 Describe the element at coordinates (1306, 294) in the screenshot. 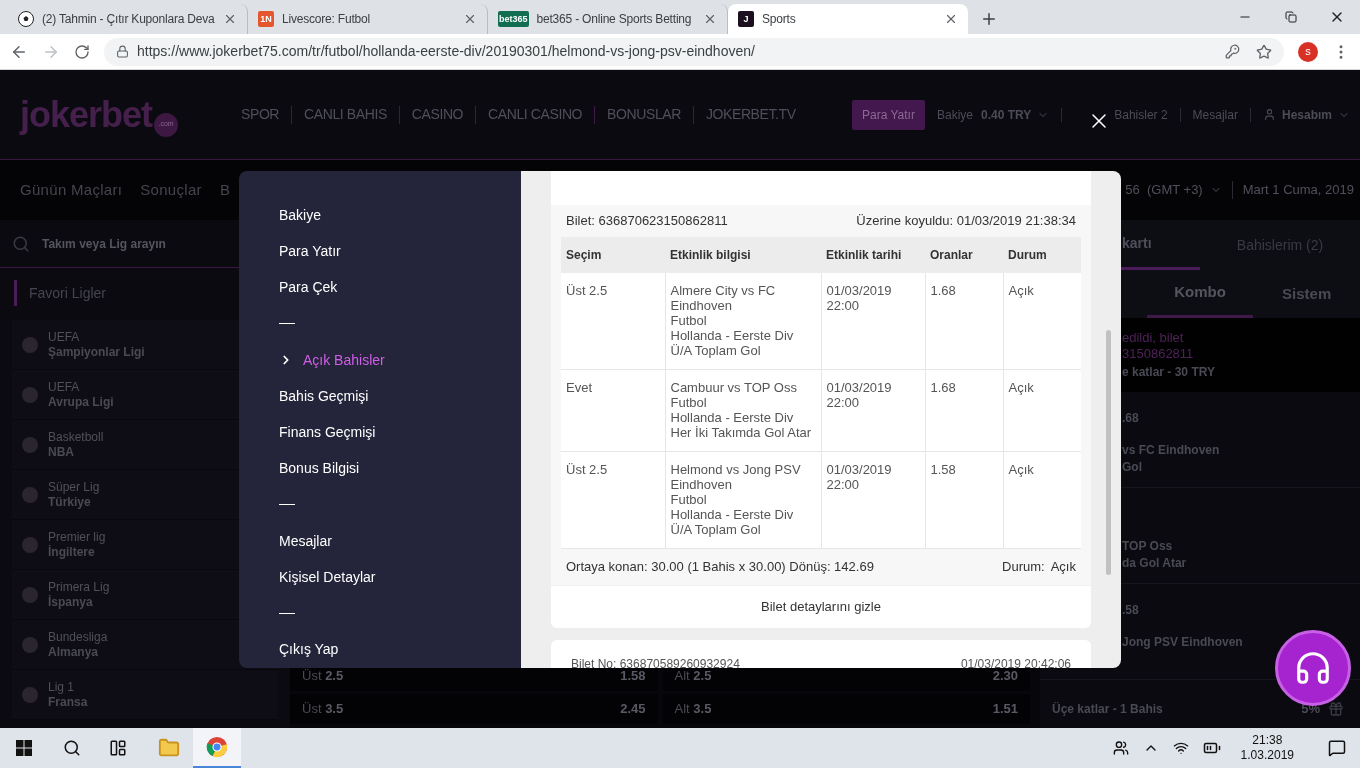

I see `betslip-subtab: Sistem` at that location.